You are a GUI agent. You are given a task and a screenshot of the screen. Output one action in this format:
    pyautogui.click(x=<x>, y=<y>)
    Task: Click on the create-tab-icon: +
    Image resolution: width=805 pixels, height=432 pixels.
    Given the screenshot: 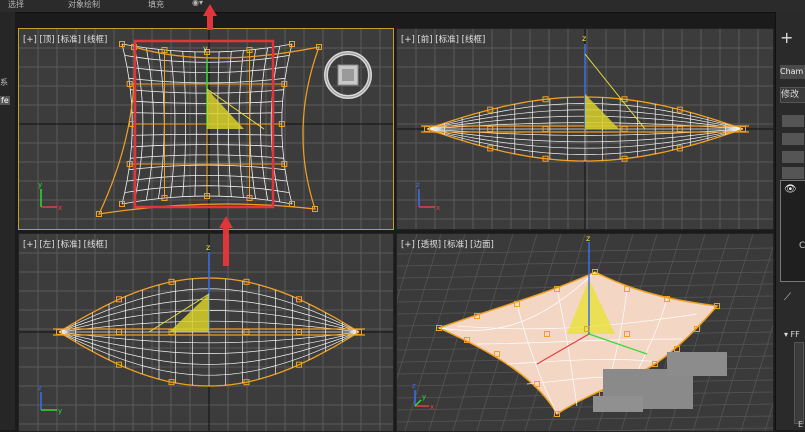 What is the action you would take?
    pyautogui.click(x=786, y=37)
    